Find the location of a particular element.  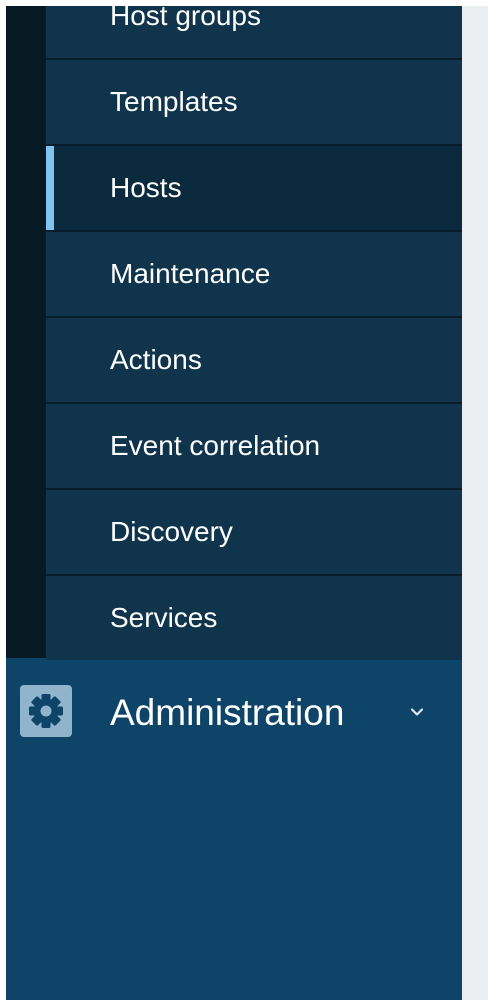

submenu-item-templates: Templates is located at coordinates (254, 103).